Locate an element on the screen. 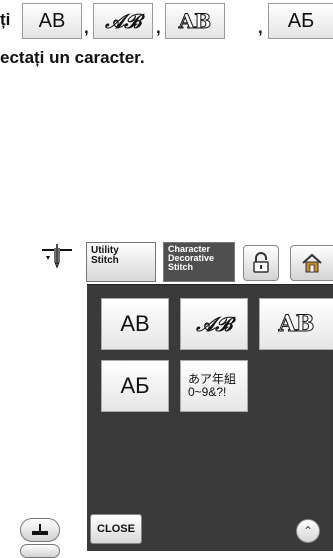  font-chip-script: 𝒜ℬ is located at coordinates (123, 21).